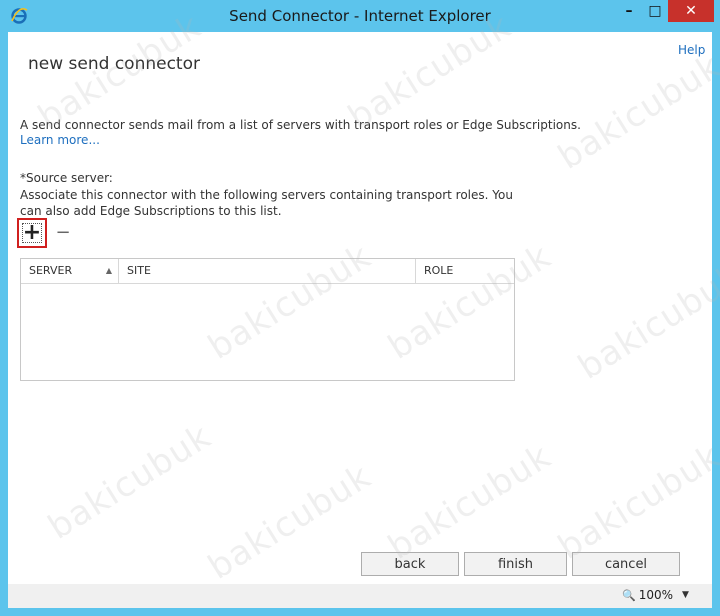 This screenshot has width=720, height=616. What do you see at coordinates (629, 11) in the screenshot?
I see `minimize-button: –` at bounding box center [629, 11].